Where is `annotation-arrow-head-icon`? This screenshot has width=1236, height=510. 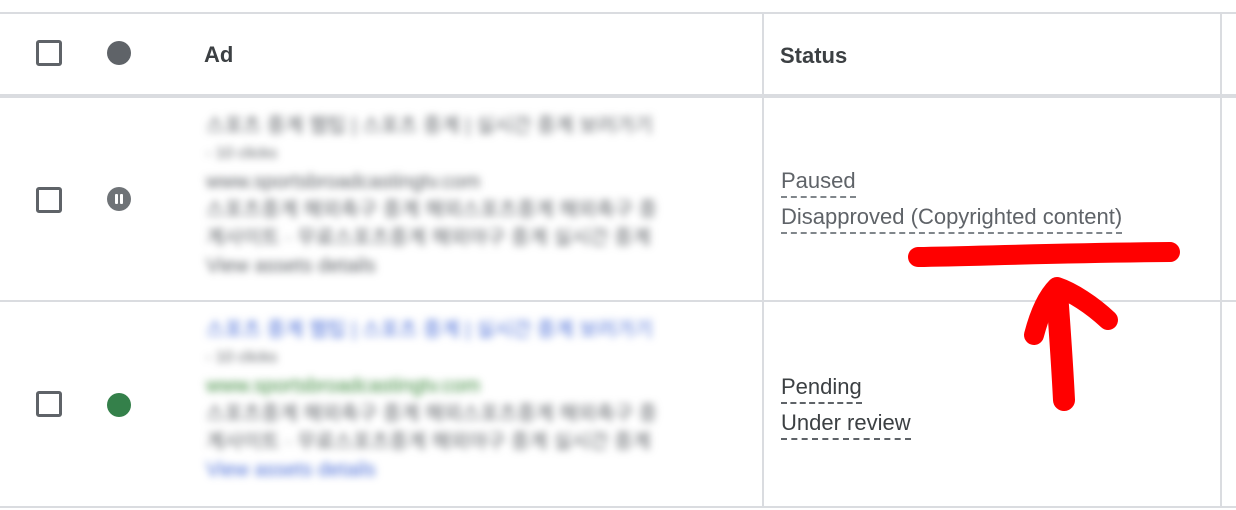 annotation-arrow-head-icon is located at coordinates (1071, 311).